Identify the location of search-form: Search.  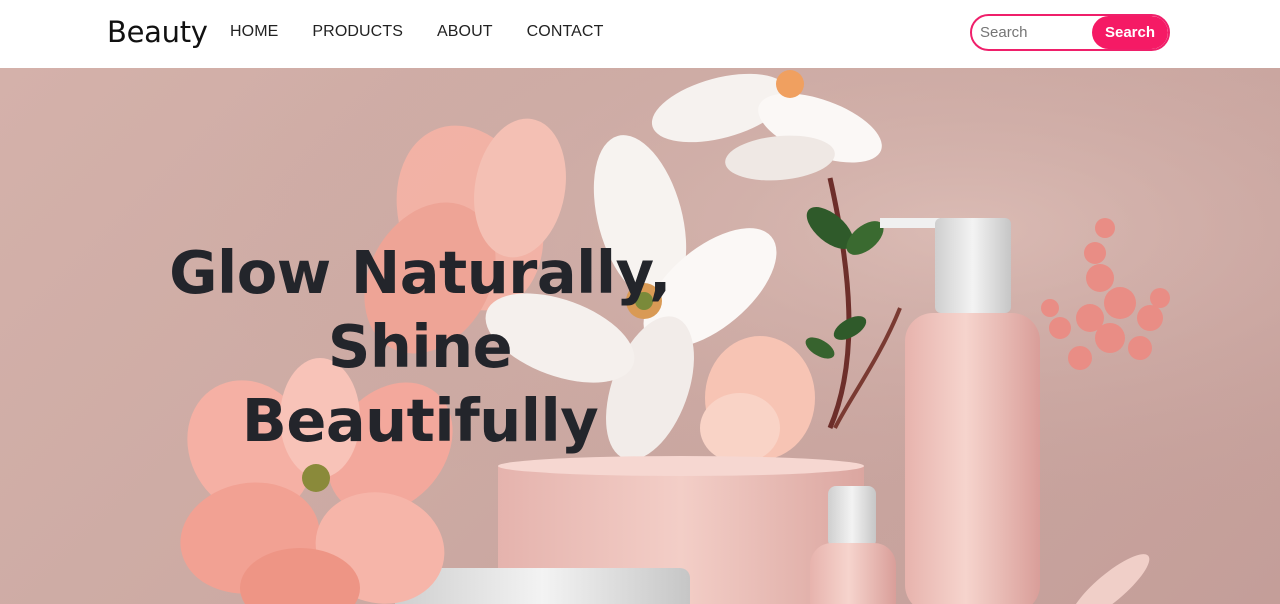
(1070, 32).